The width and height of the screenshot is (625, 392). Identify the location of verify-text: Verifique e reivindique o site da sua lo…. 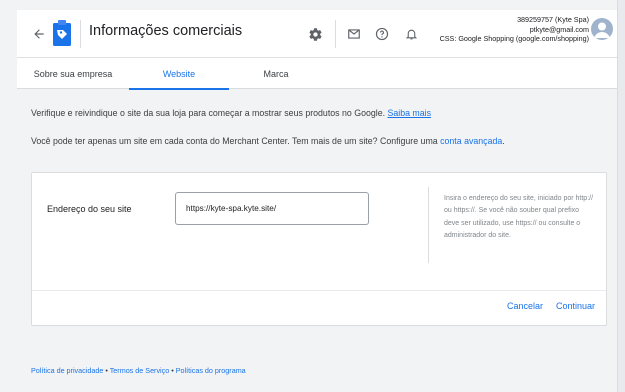
(209, 113).